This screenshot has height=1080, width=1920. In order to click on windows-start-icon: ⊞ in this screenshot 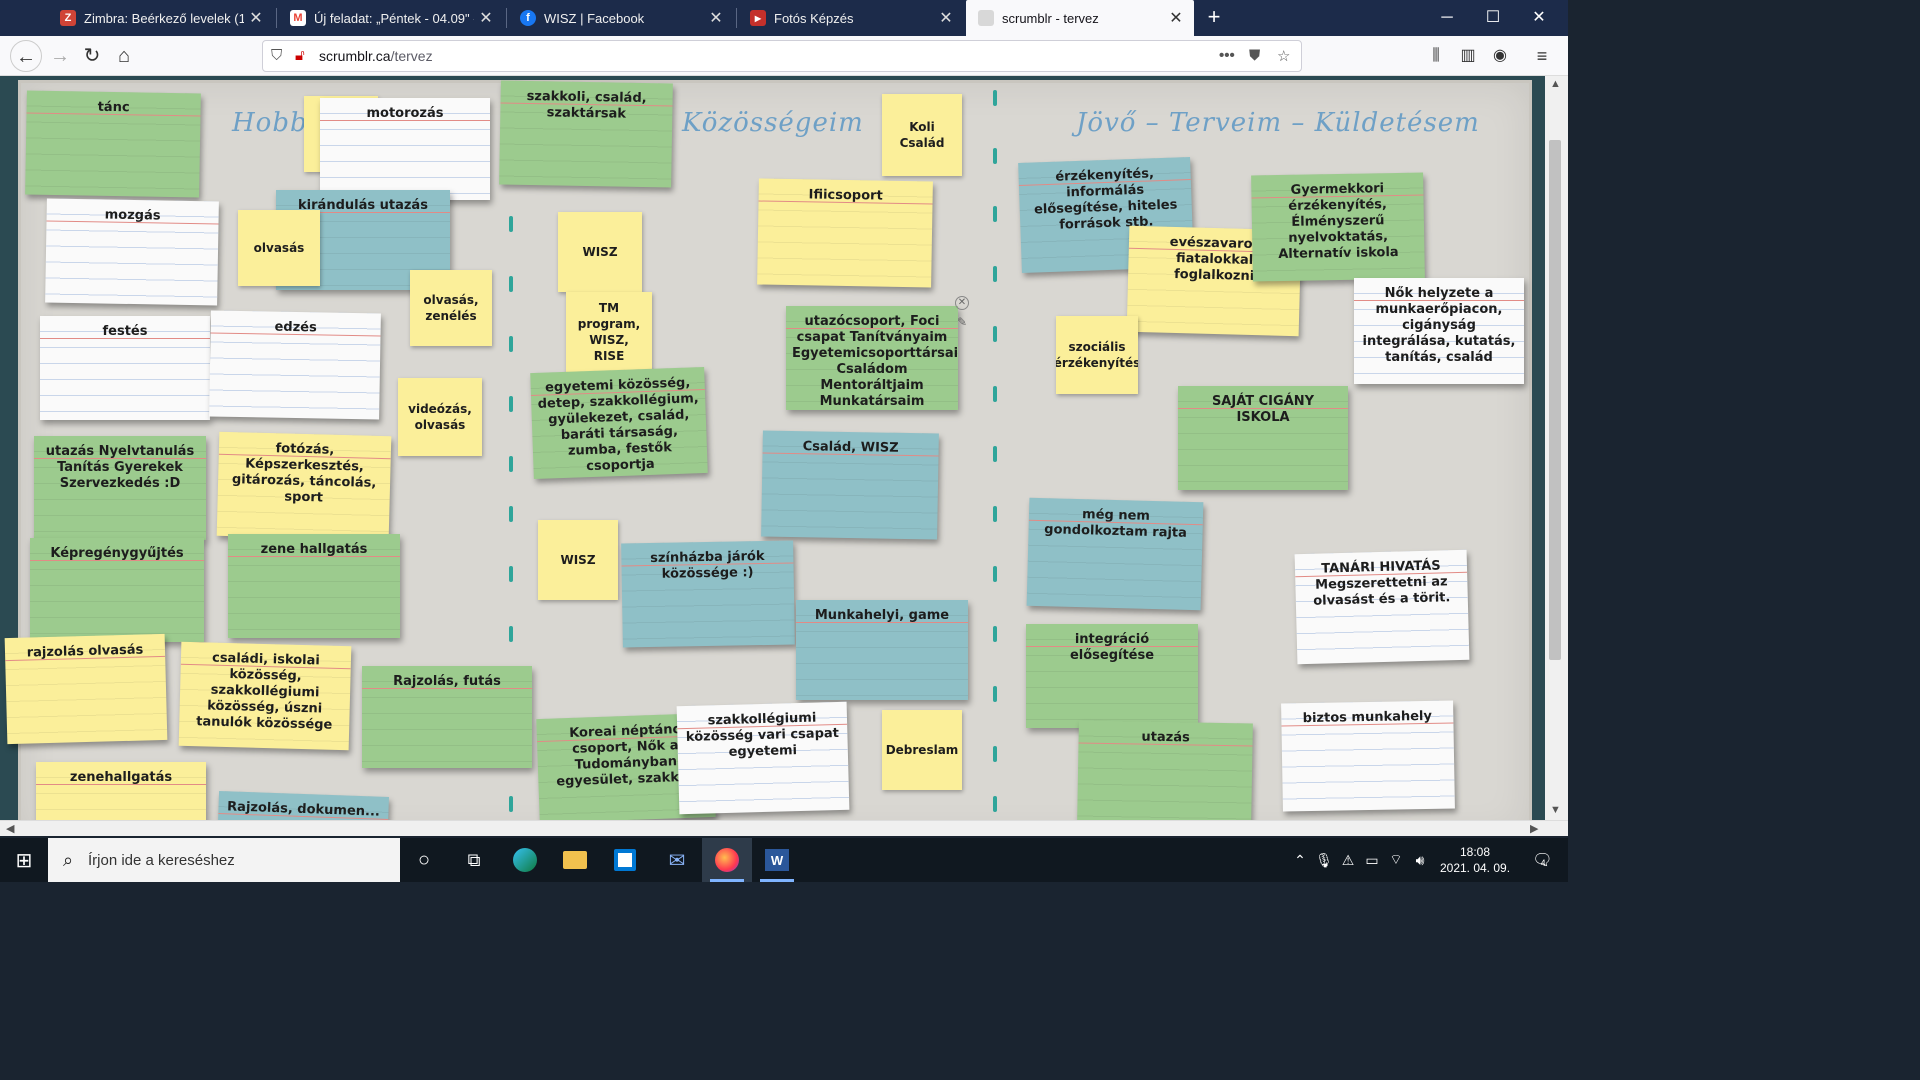, I will do `click(24, 860)`.